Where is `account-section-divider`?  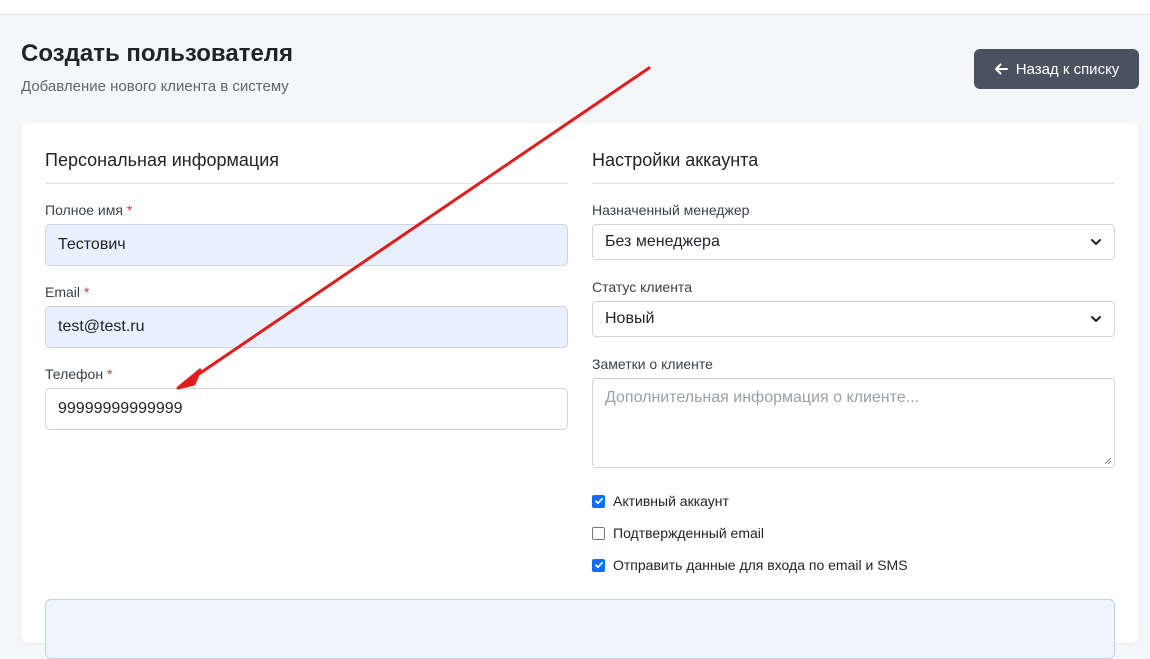
account-section-divider is located at coordinates (853, 183).